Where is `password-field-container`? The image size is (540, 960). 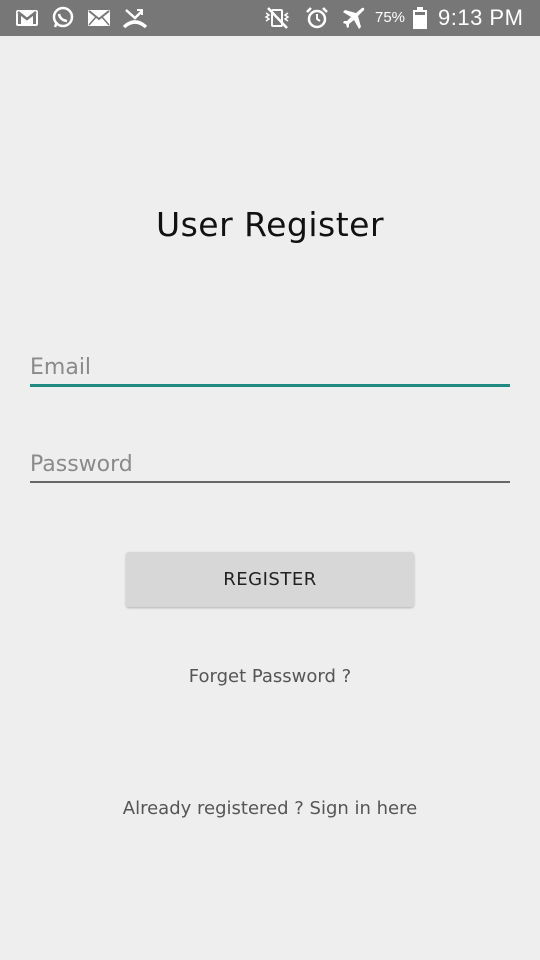
password-field-container is located at coordinates (270, 465).